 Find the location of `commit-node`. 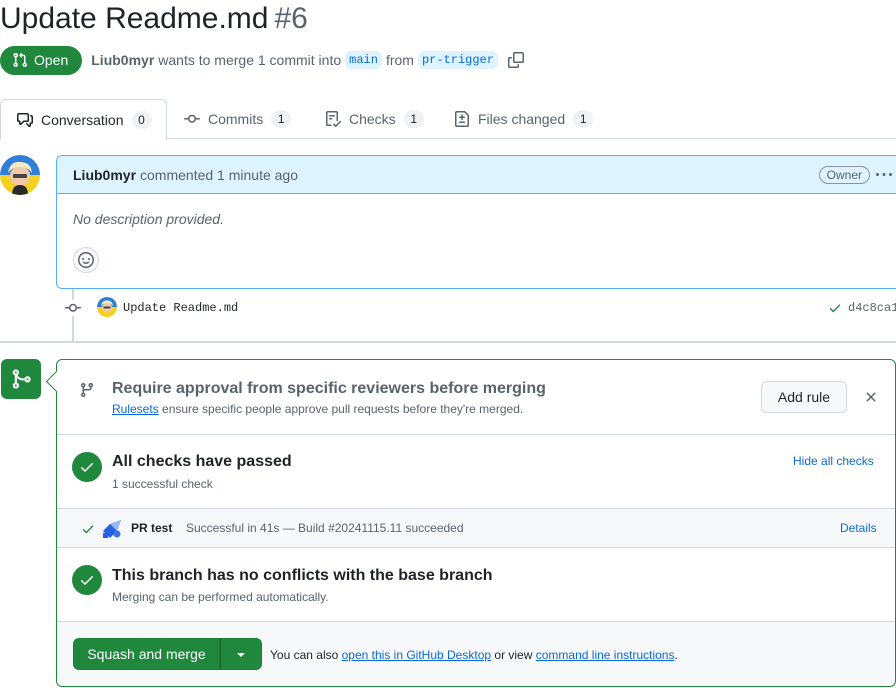

commit-node is located at coordinates (73, 308).